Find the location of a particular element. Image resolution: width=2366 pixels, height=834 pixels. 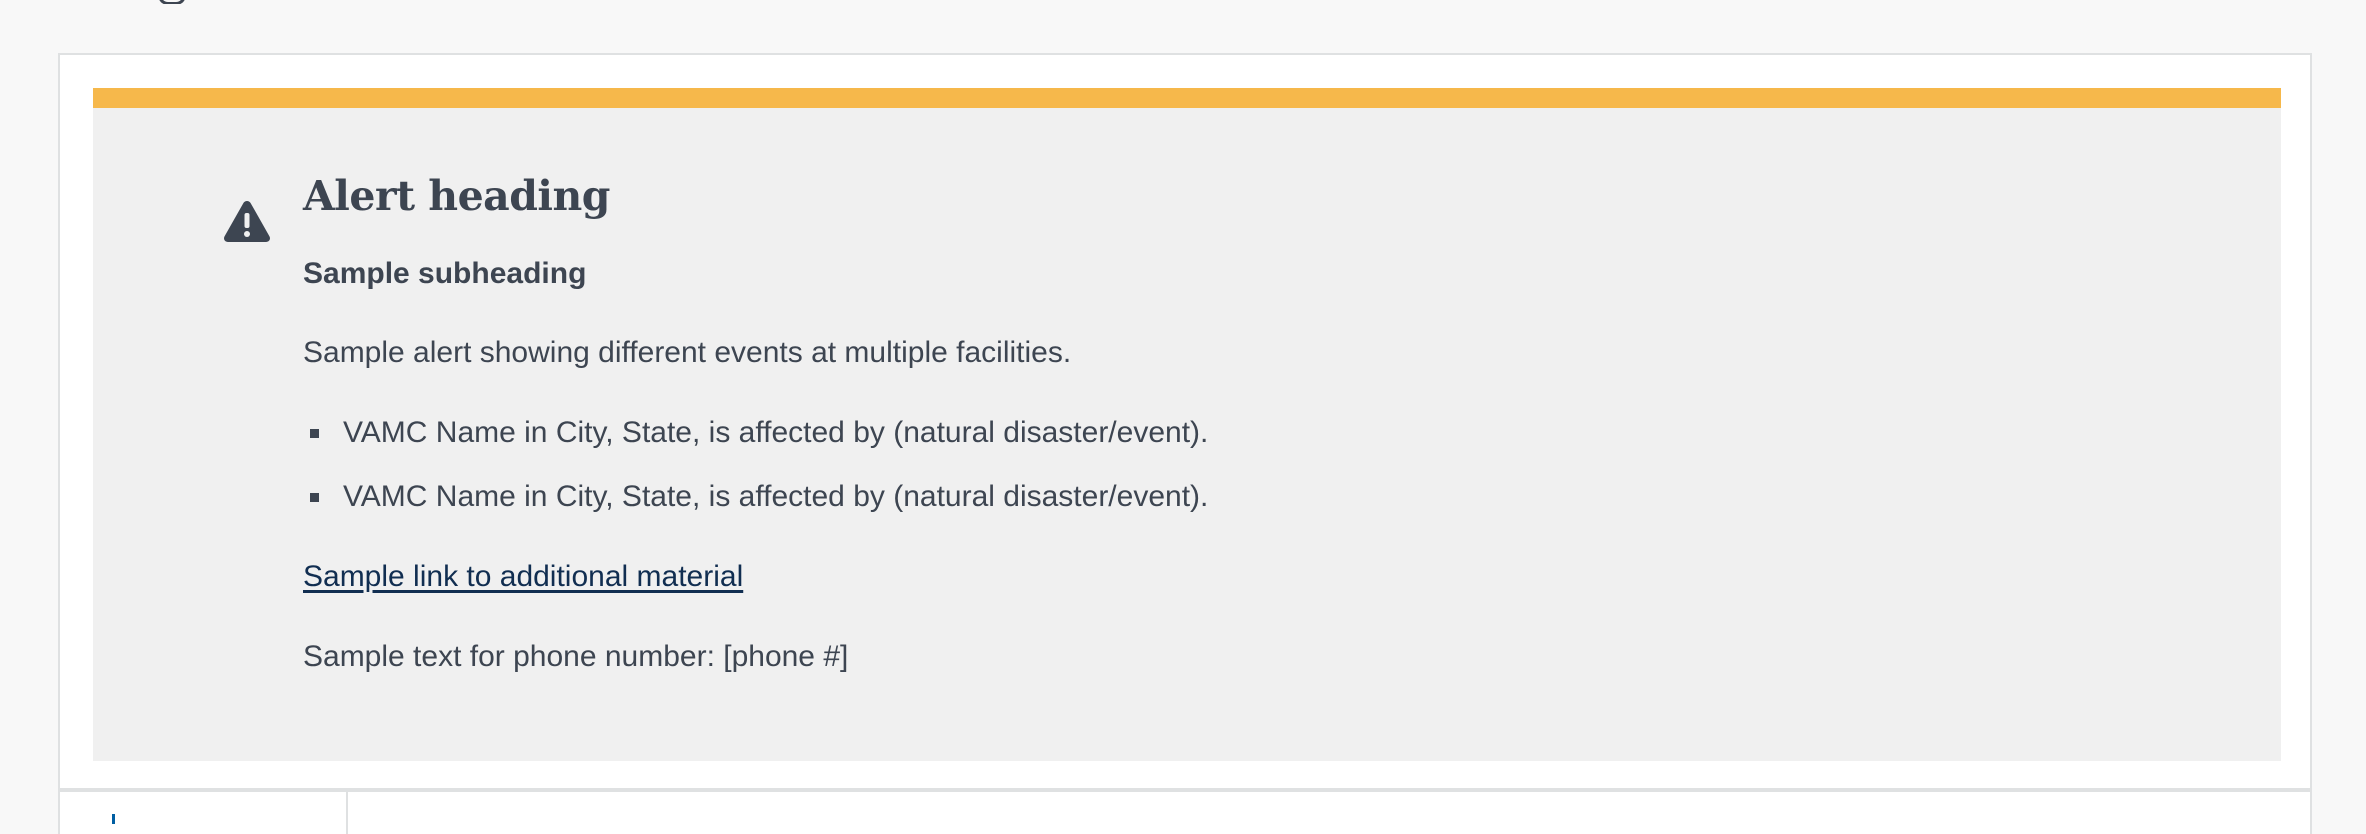

alert-subheading: Sample subheading is located at coordinates (445, 273).